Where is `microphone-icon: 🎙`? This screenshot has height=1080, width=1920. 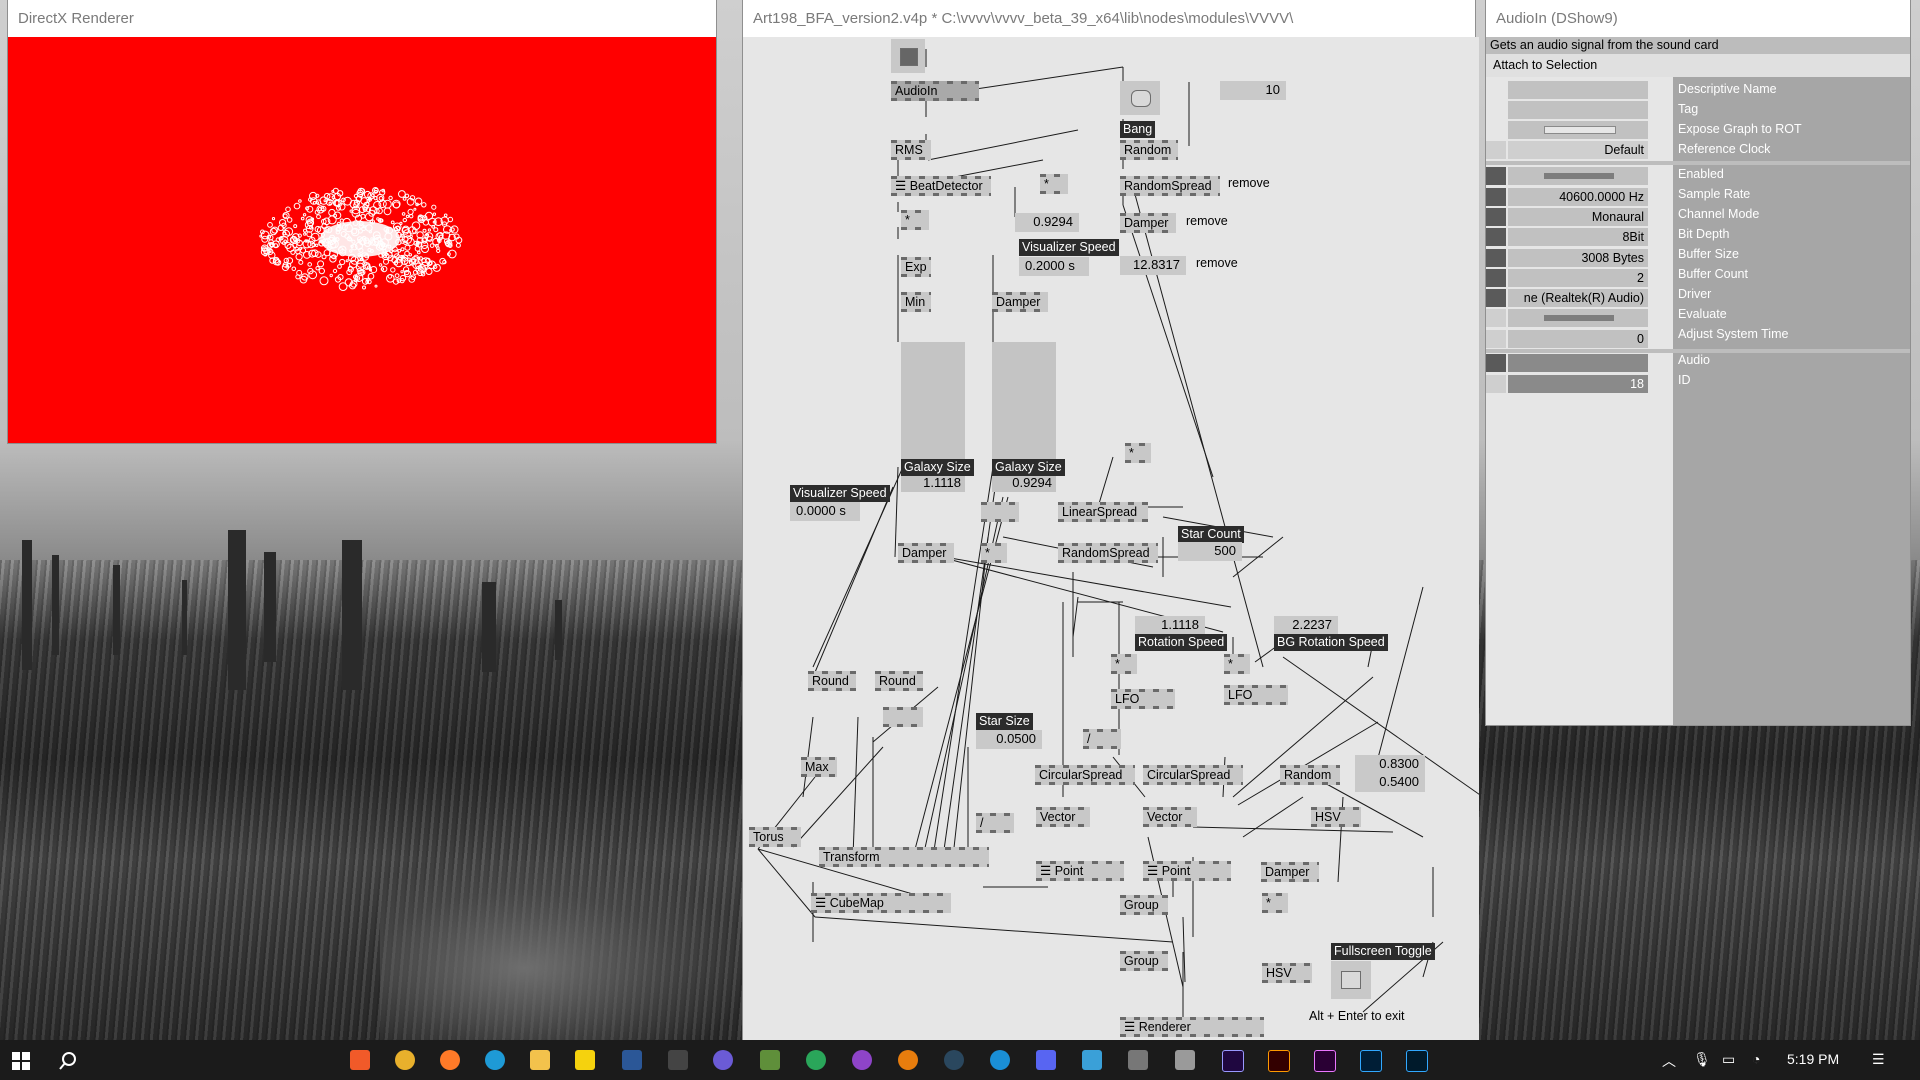 microphone-icon: 🎙 is located at coordinates (1702, 1059).